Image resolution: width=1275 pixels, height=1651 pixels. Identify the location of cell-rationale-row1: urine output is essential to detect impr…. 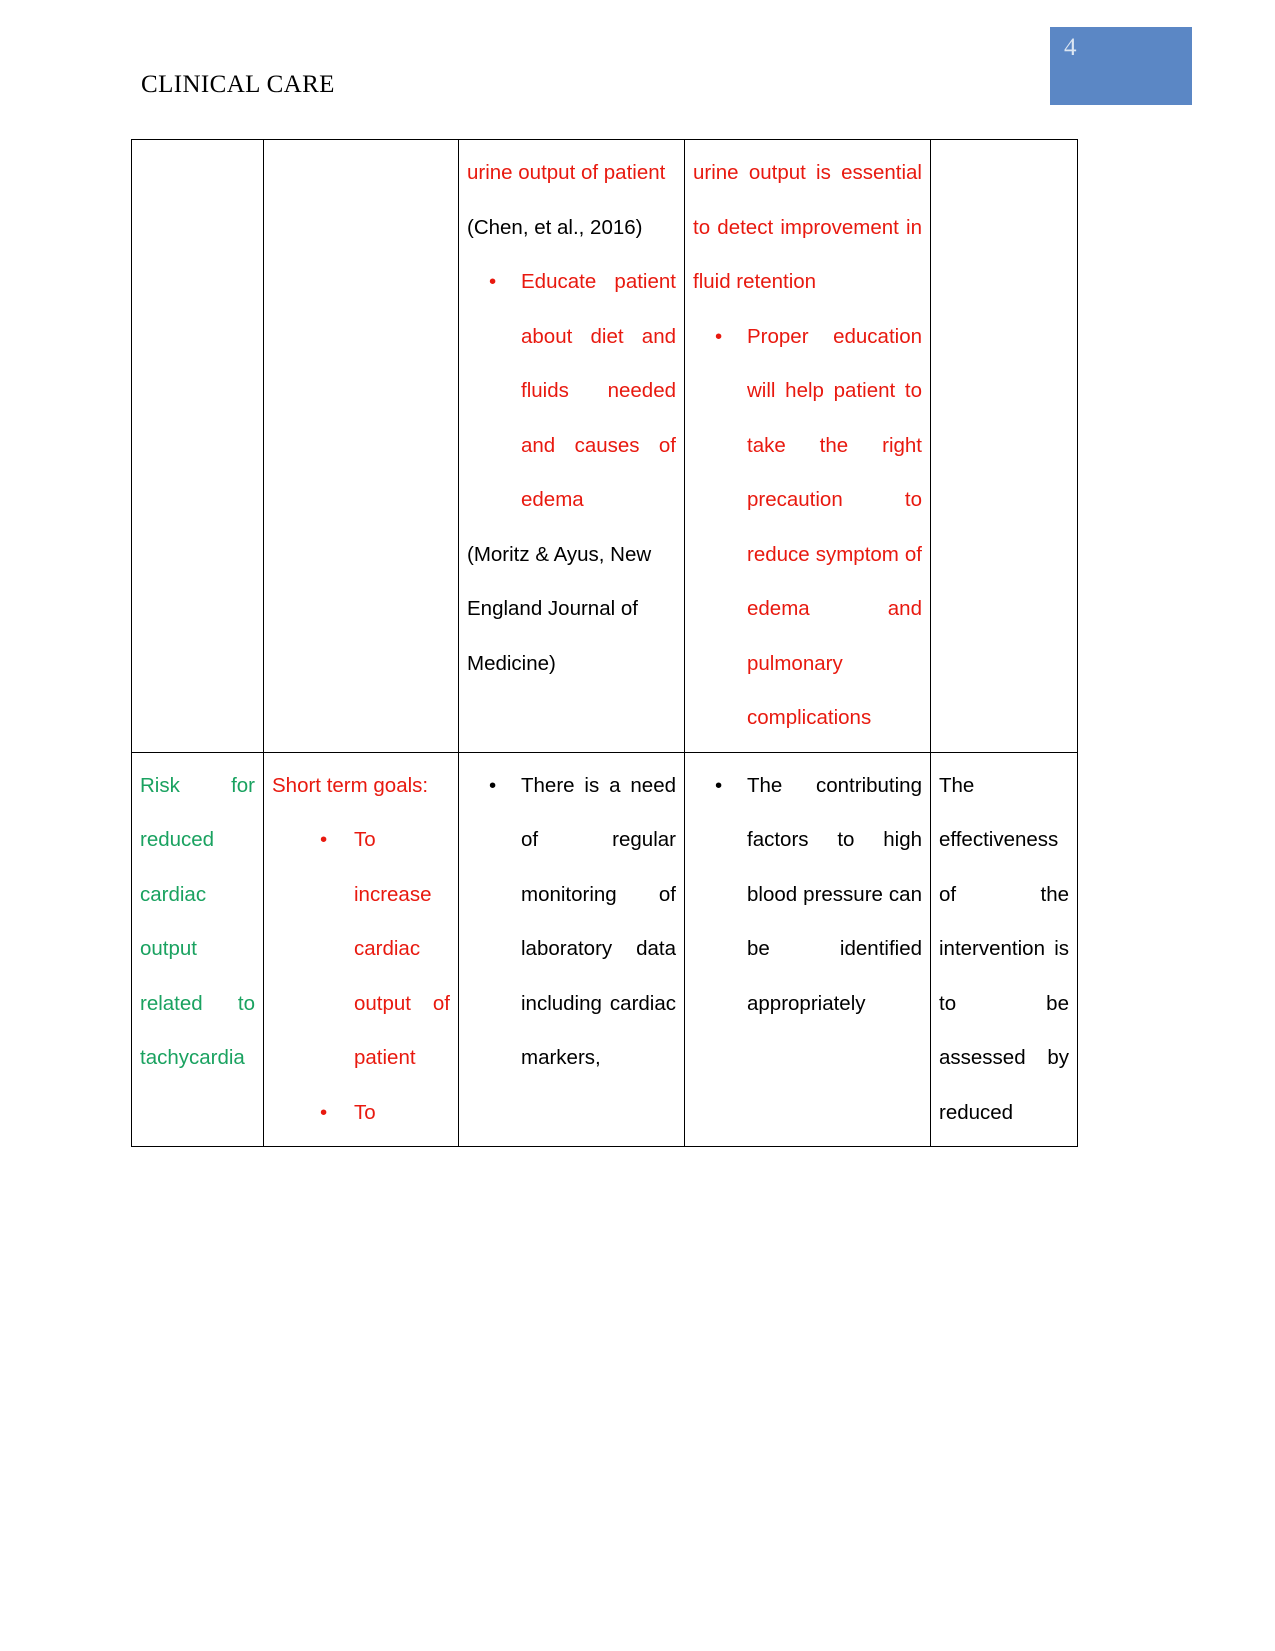
(807, 446).